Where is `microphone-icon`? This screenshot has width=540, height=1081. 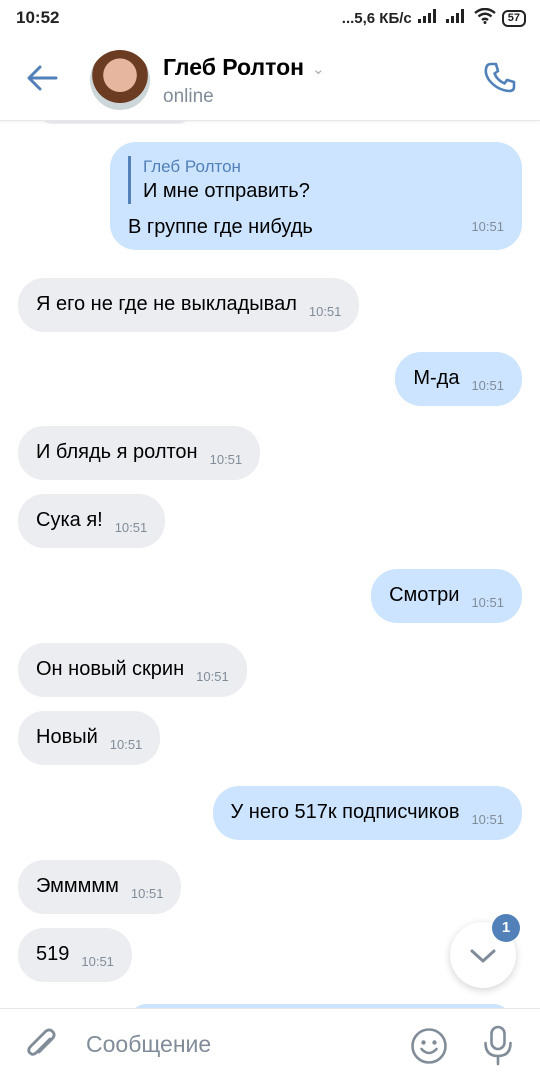
microphone-icon is located at coordinates (498, 1045).